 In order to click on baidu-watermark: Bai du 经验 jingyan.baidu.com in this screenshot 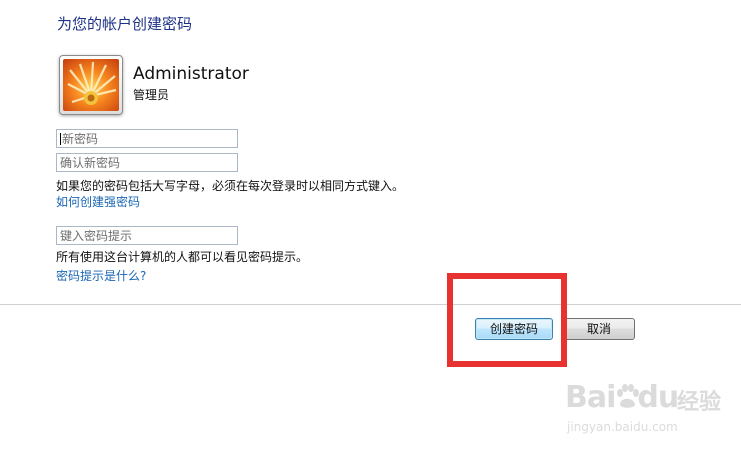, I will do `click(650, 410)`.